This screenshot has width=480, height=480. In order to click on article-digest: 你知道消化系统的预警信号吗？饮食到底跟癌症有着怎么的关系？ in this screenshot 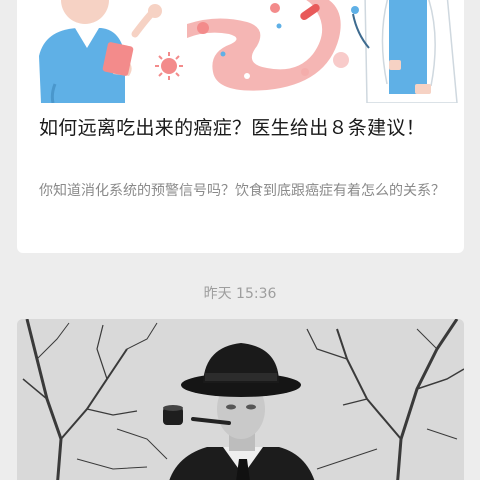, I will do `click(242, 191)`.